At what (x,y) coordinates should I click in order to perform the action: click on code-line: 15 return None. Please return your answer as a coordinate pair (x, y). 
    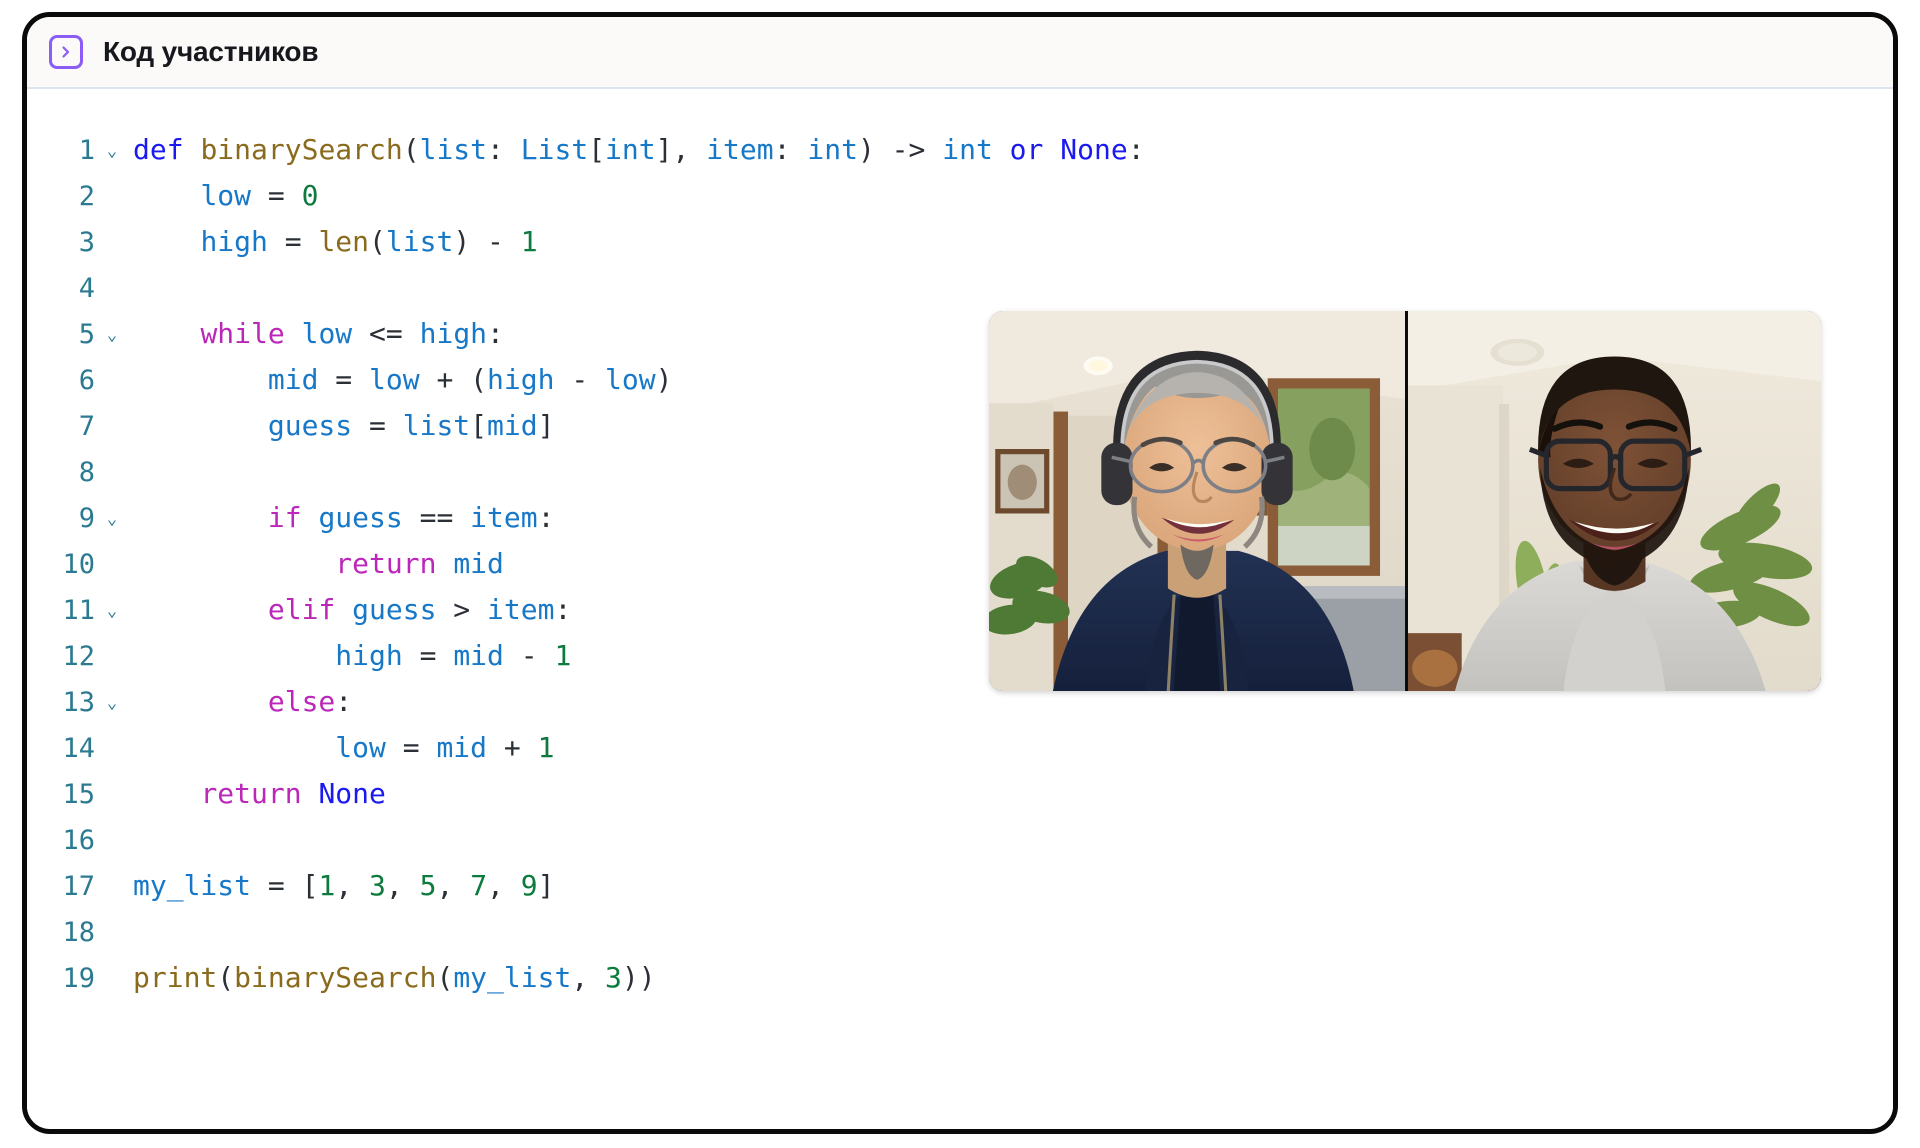
    Looking at the image, I should click on (586, 794).